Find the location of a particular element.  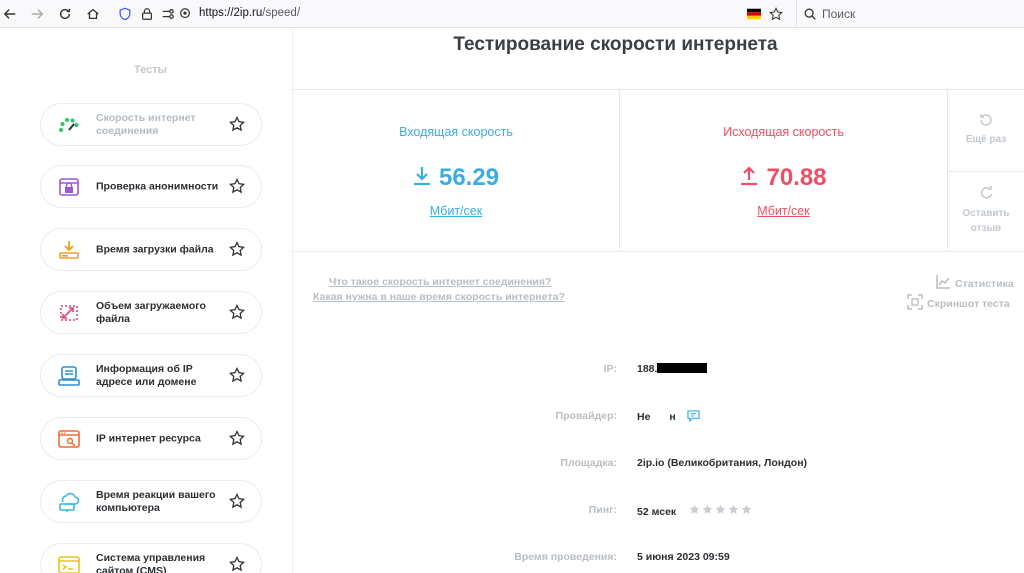

sidebar-item-label: Скорость интернет соединения is located at coordinates (146, 124).